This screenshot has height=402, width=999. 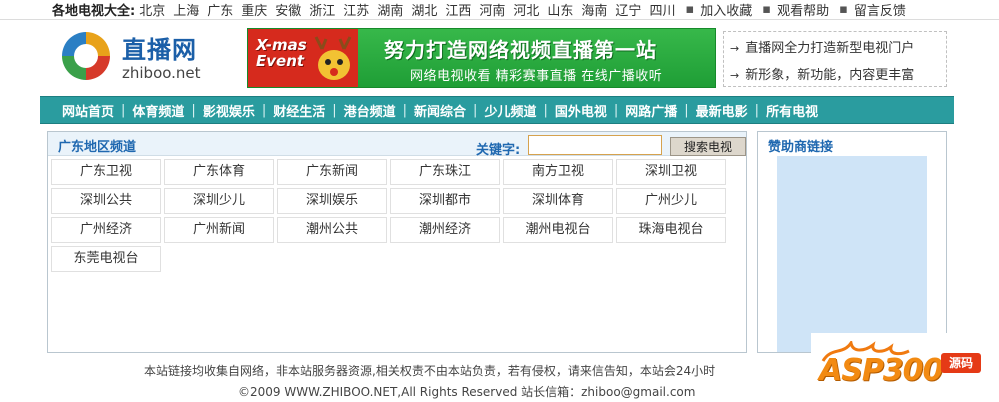 What do you see at coordinates (370, 110) in the screenshot?
I see `nav-hk-tw: 港台频道` at bounding box center [370, 110].